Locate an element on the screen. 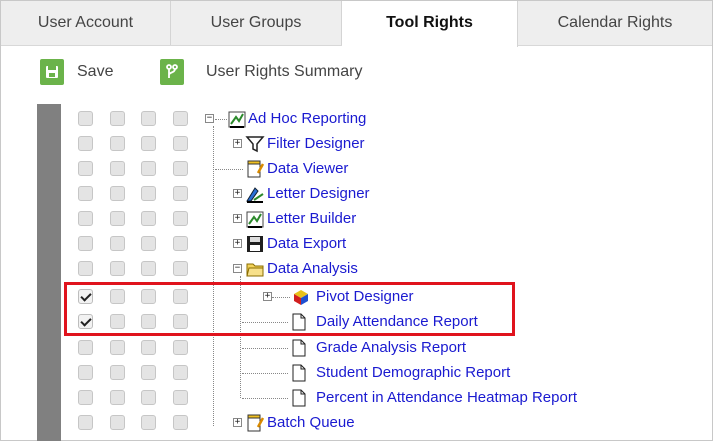  tree-row-daily-attendance-report: Daily Attendance Report is located at coordinates (356, 322).